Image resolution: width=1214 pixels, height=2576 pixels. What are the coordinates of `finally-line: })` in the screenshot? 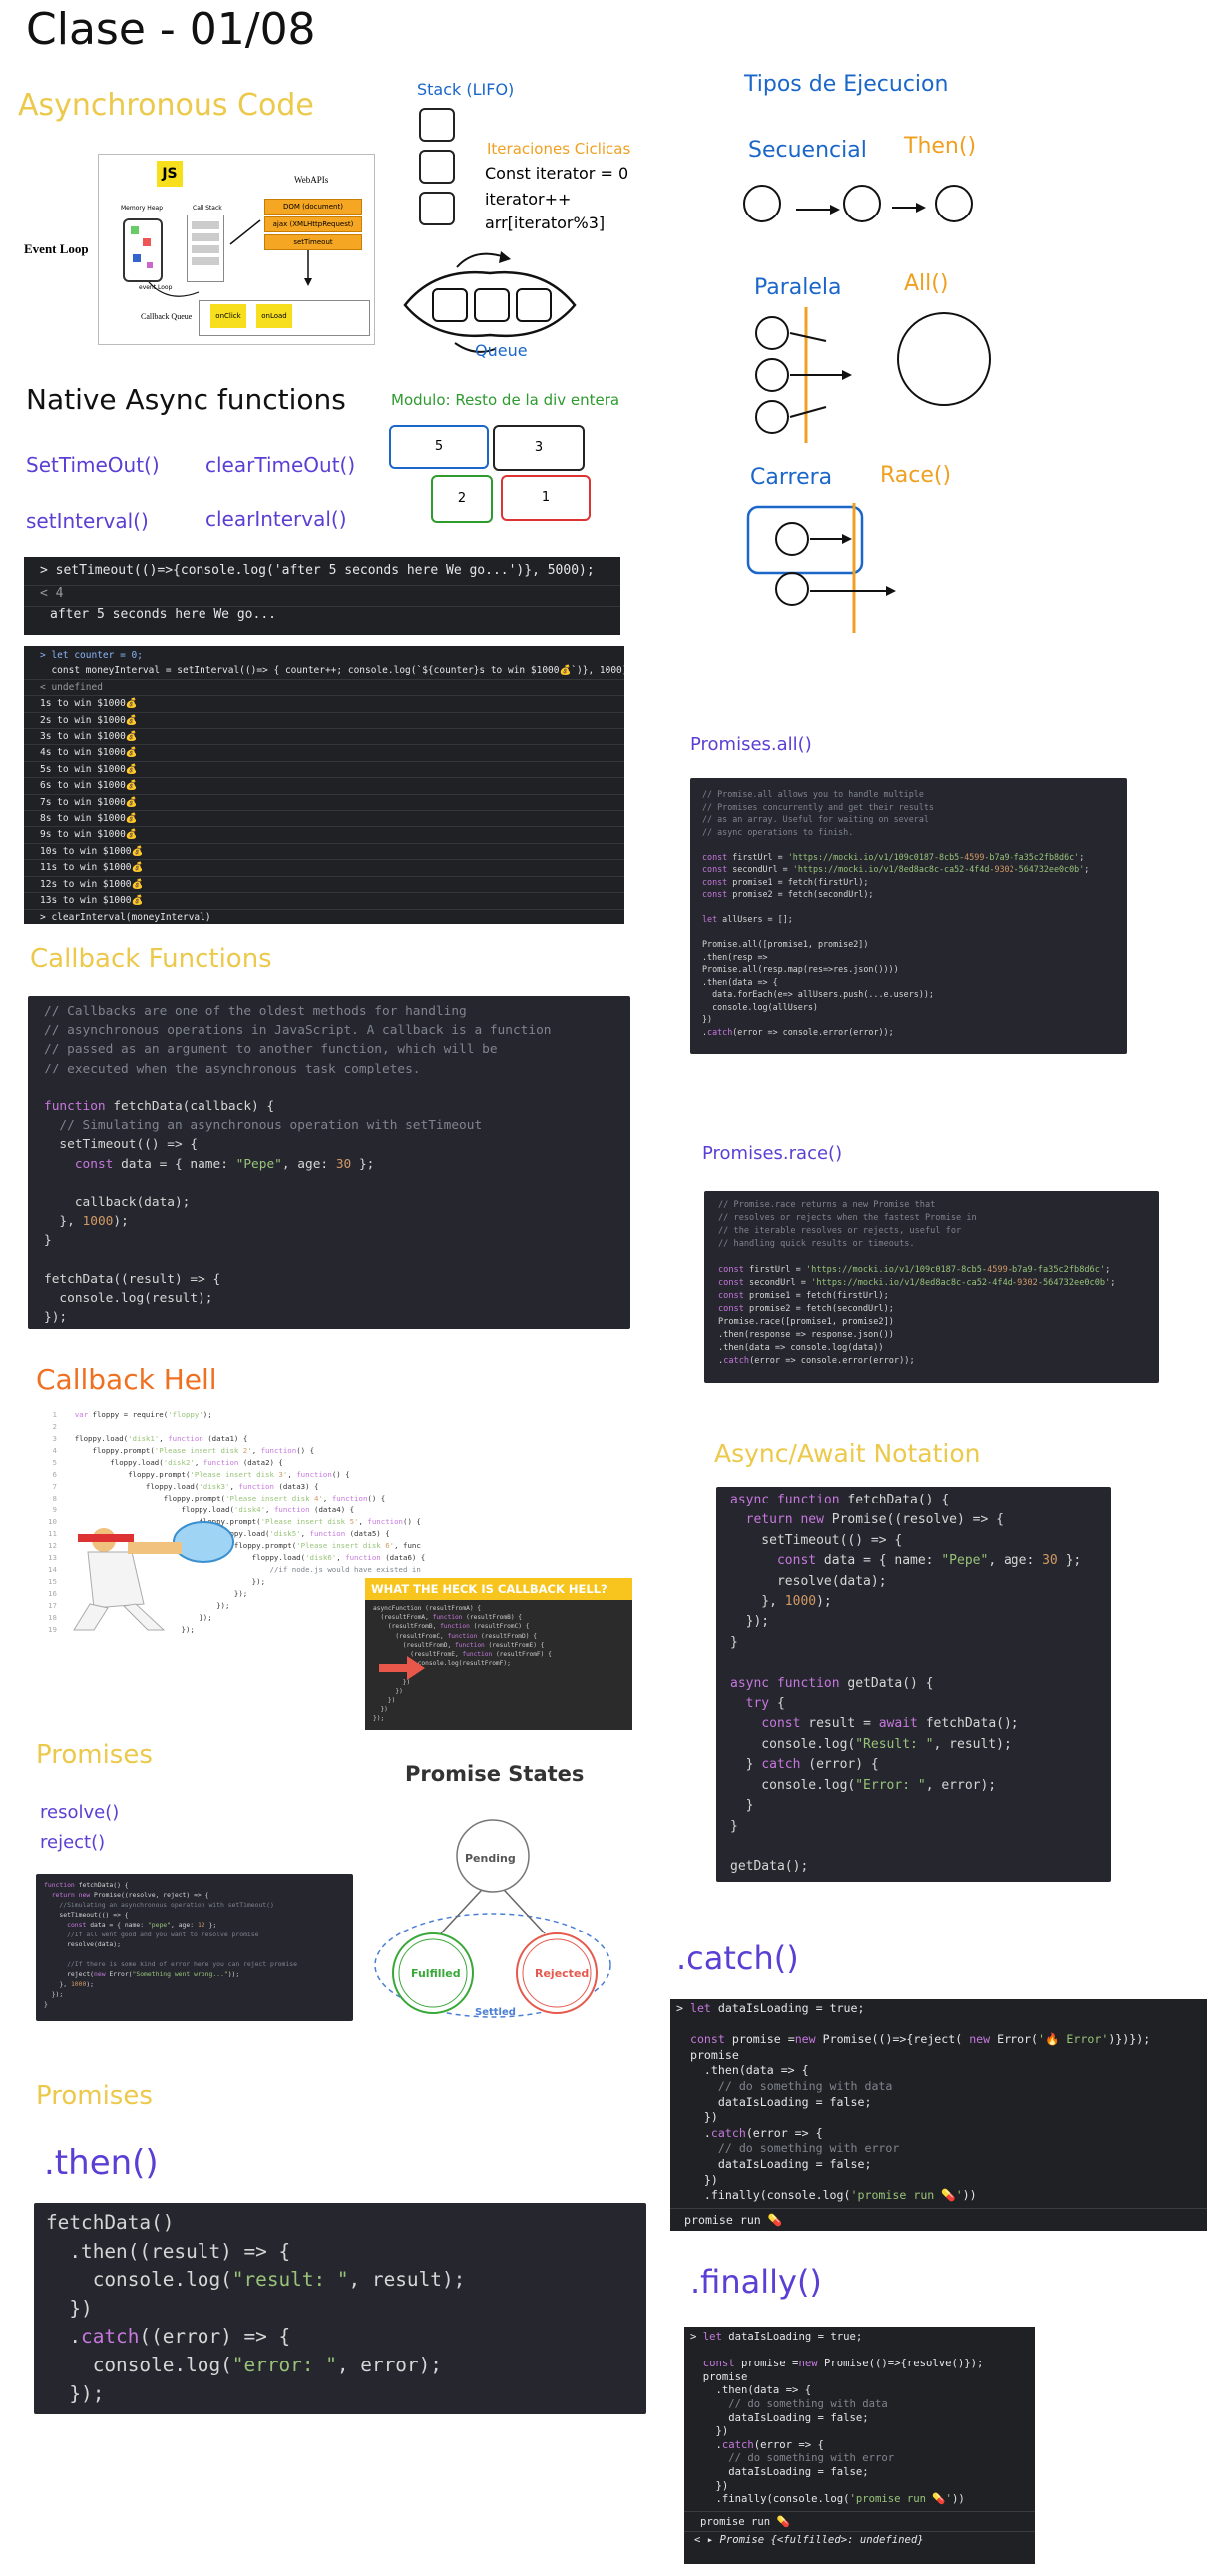 It's located at (710, 2431).